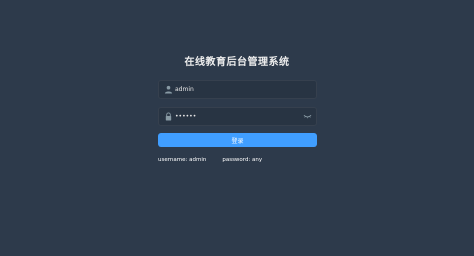 The width and height of the screenshot is (474, 256). What do you see at coordinates (307, 116) in the screenshot?
I see `eye-closed-icon` at bounding box center [307, 116].